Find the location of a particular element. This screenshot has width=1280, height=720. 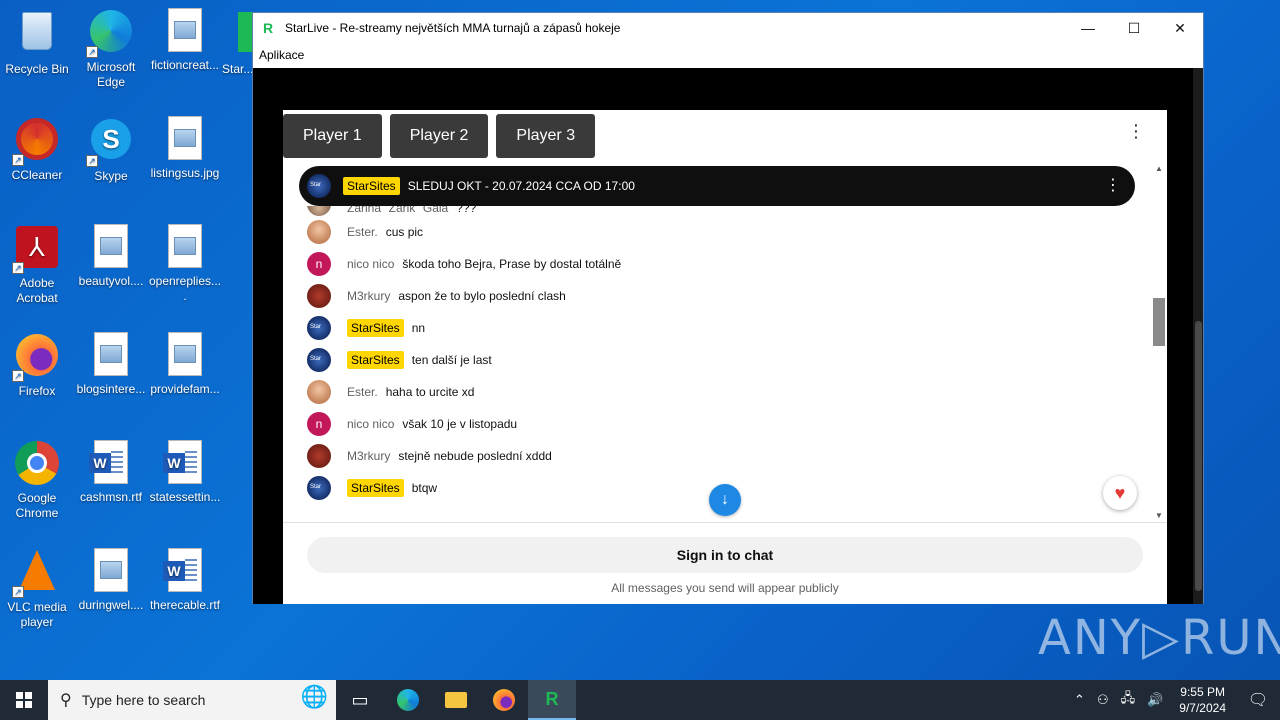

people-icon: ⚇ is located at coordinates (1103, 700).